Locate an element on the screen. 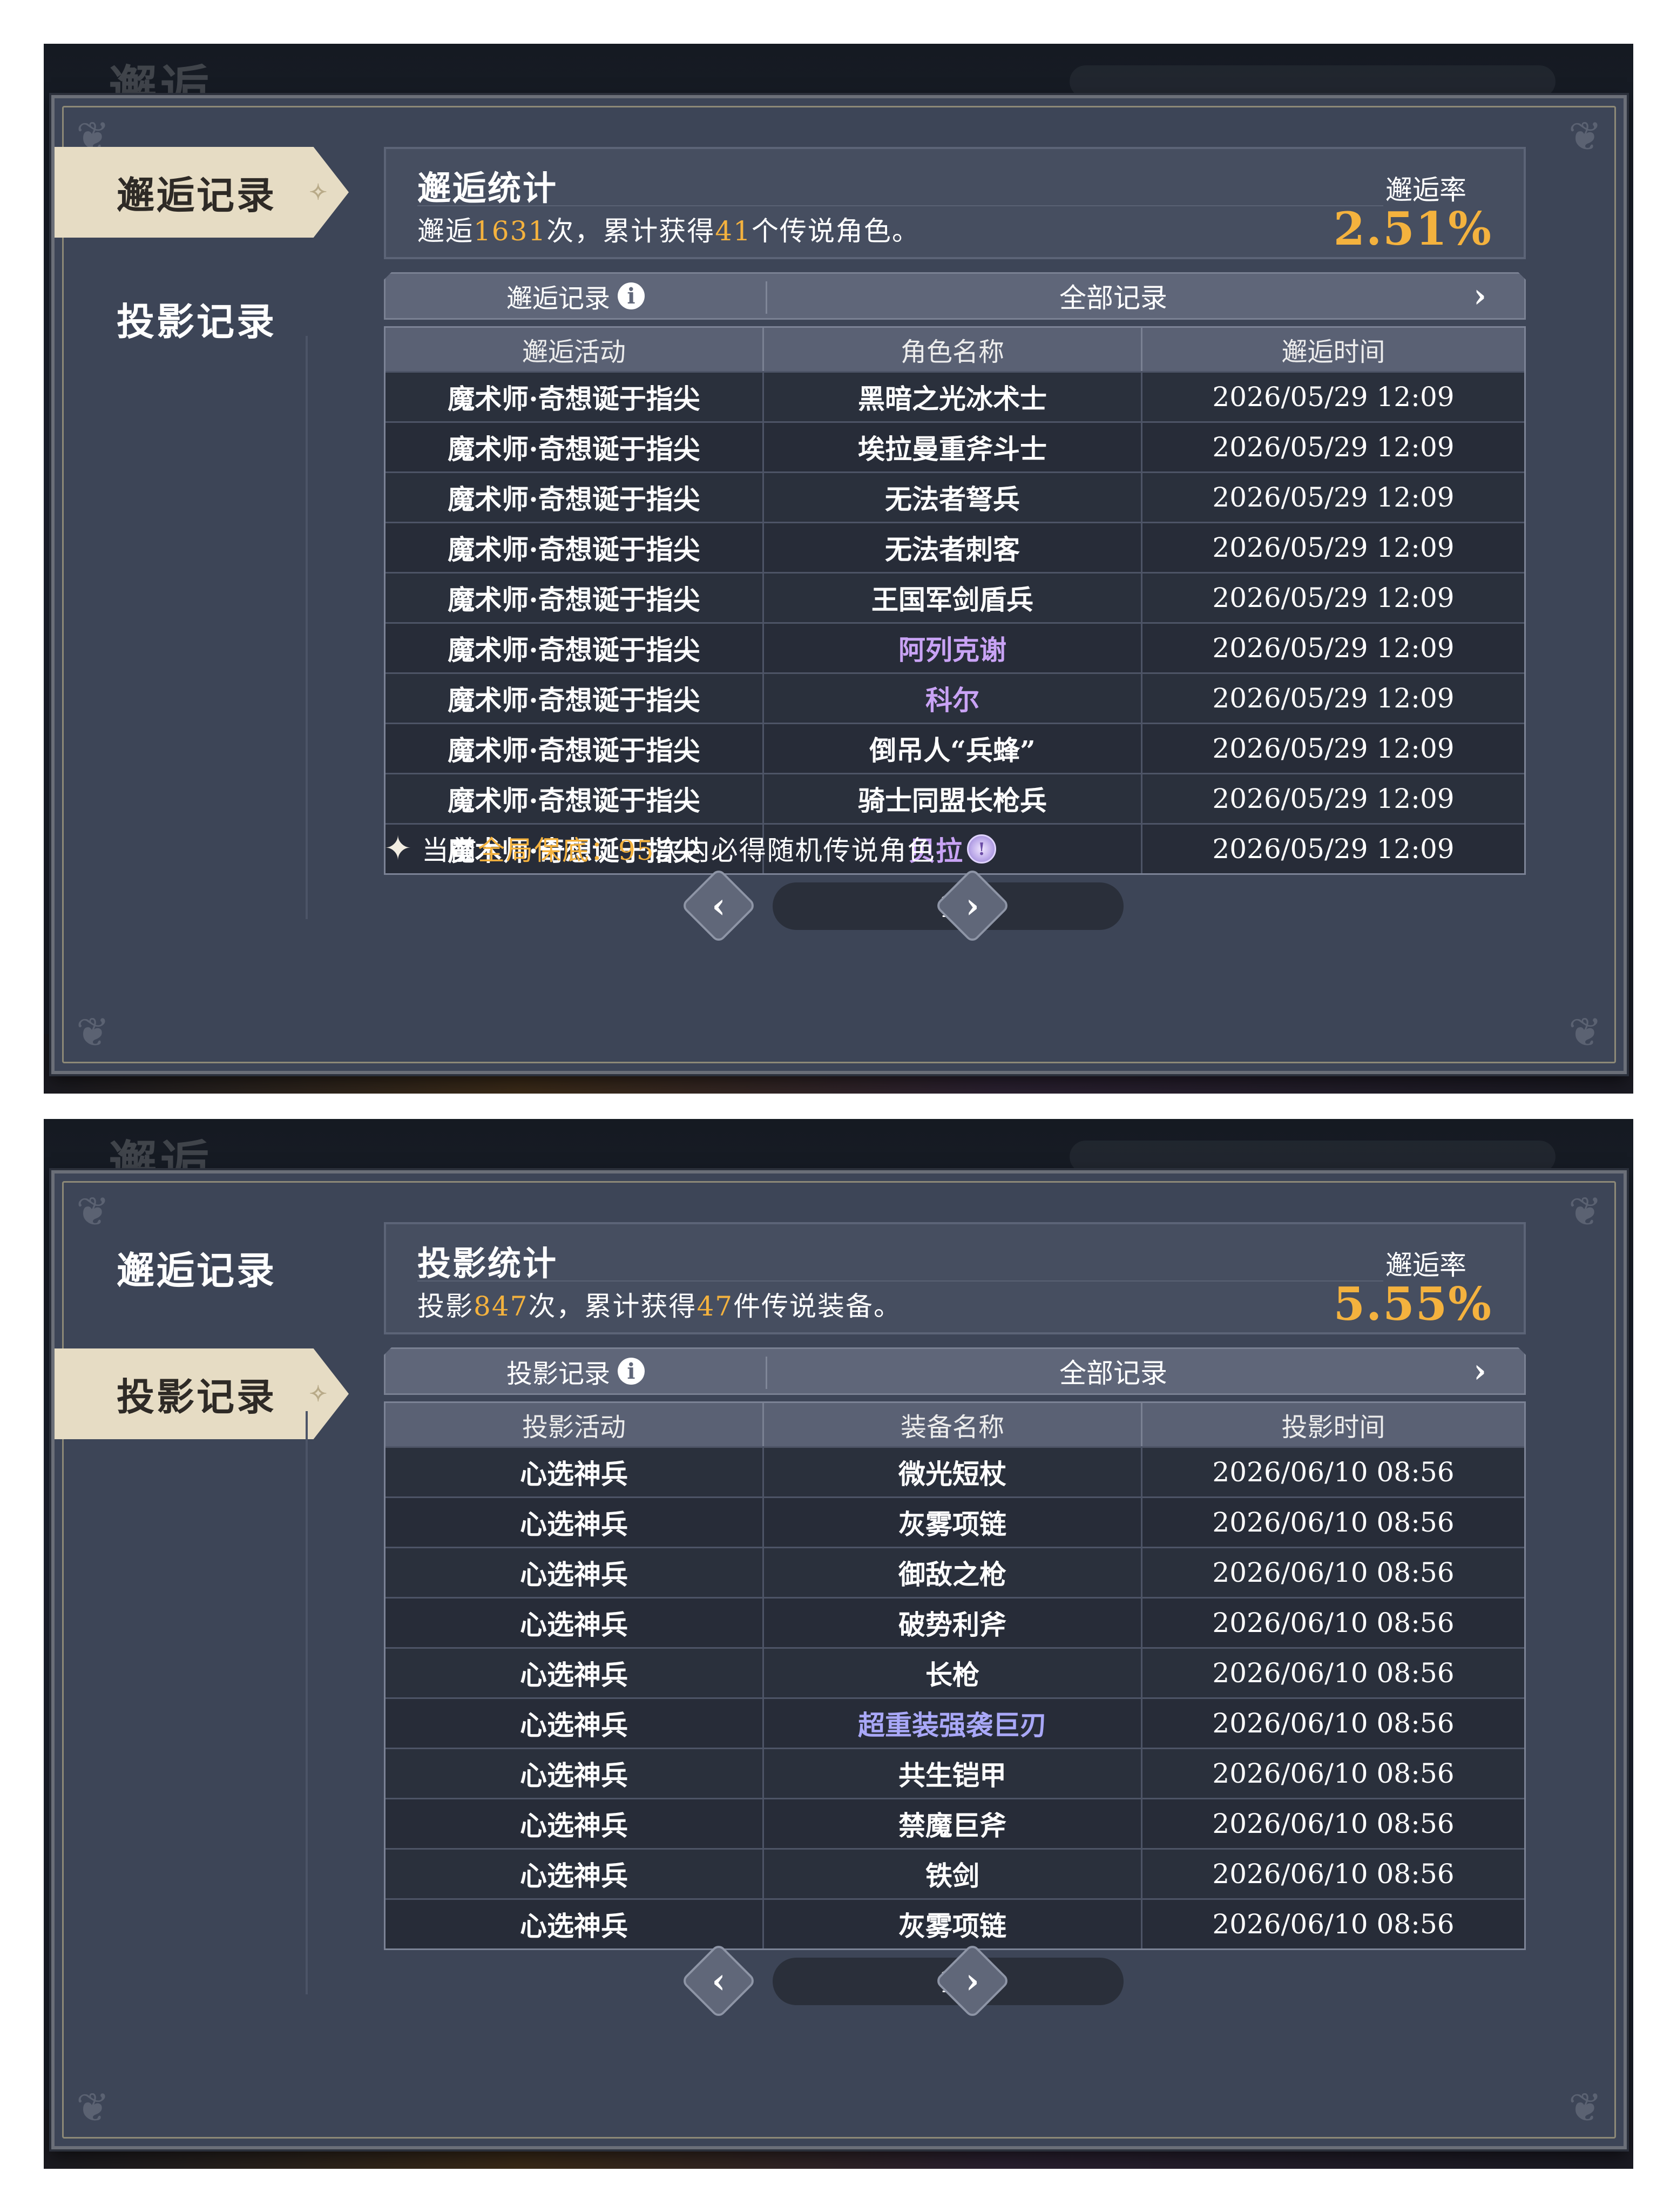 Image resolution: width=1677 pixels, height=2212 pixels. record-filter-bar: 投影记录 i 全部记录 › is located at coordinates (955, 1371).